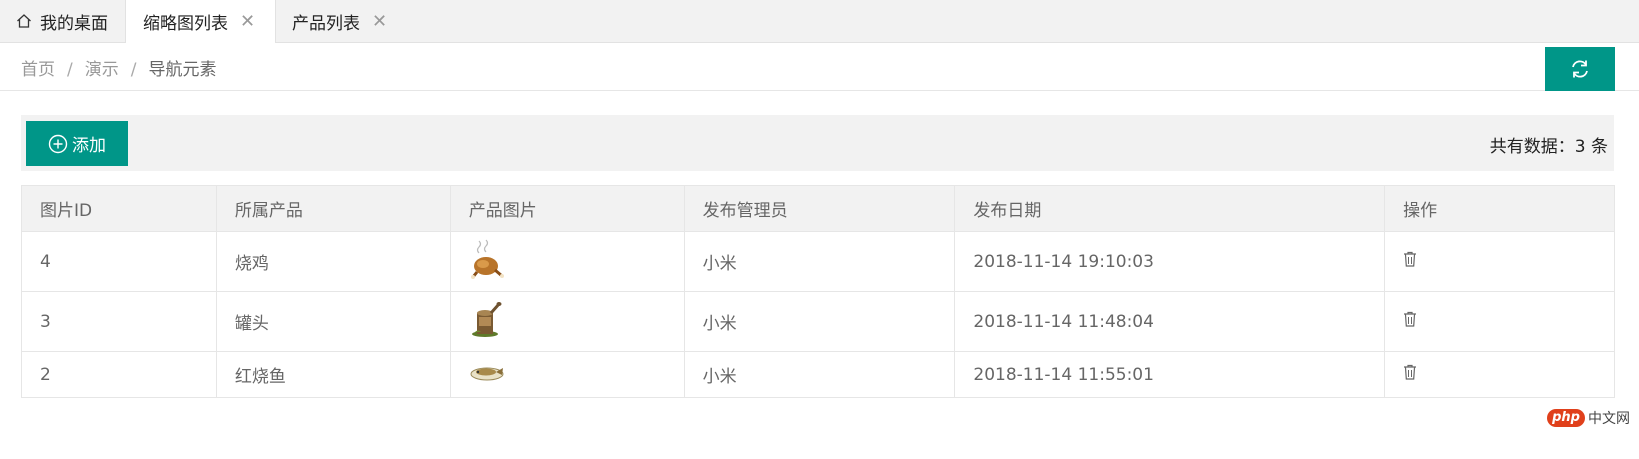  What do you see at coordinates (119, 208) in the screenshot?
I see `col-header-image-id: 图片ID` at bounding box center [119, 208].